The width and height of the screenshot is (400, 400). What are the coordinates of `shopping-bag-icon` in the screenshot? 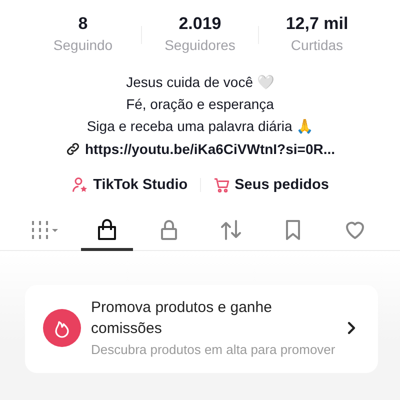 It's located at (107, 230).